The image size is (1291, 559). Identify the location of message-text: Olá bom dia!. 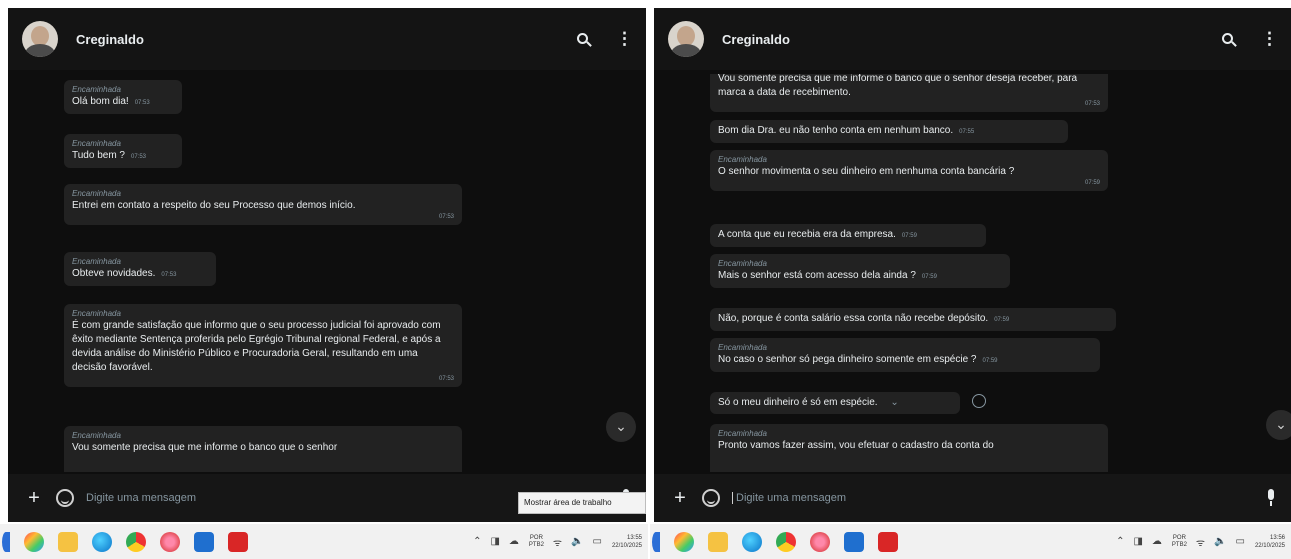
(100, 101).